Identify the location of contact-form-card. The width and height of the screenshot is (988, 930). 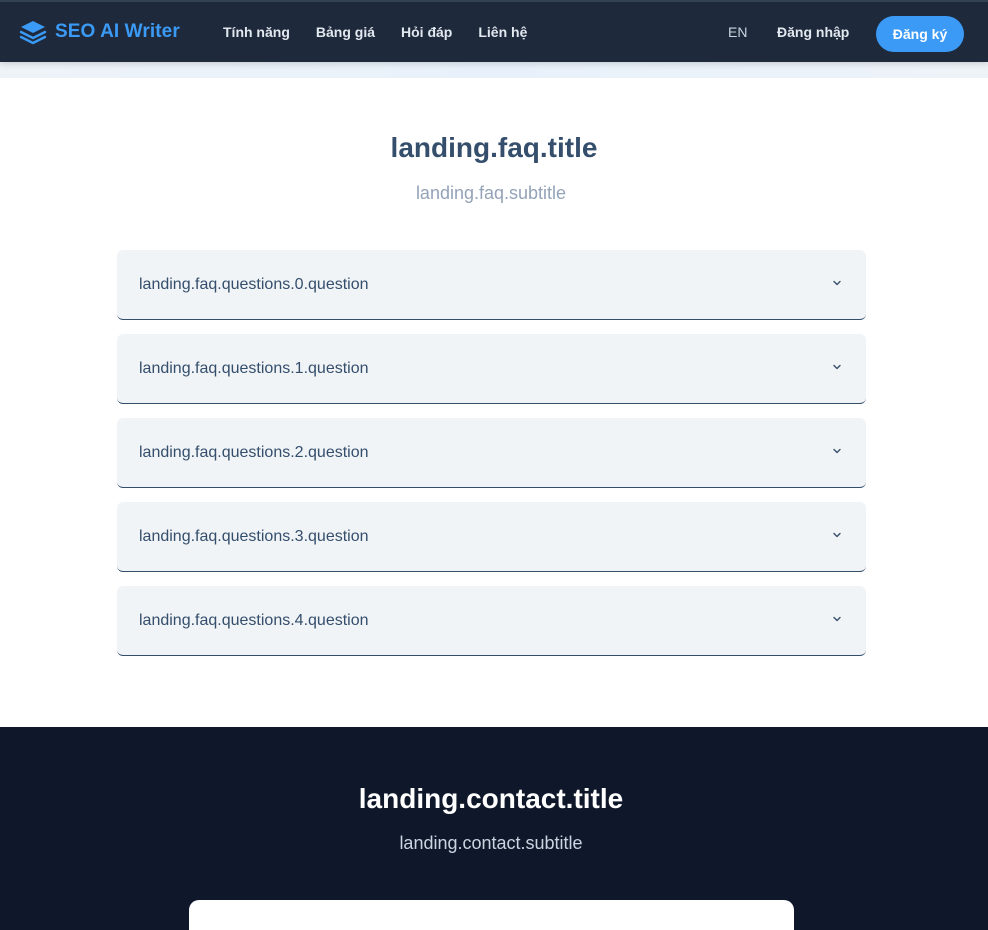
(491, 915).